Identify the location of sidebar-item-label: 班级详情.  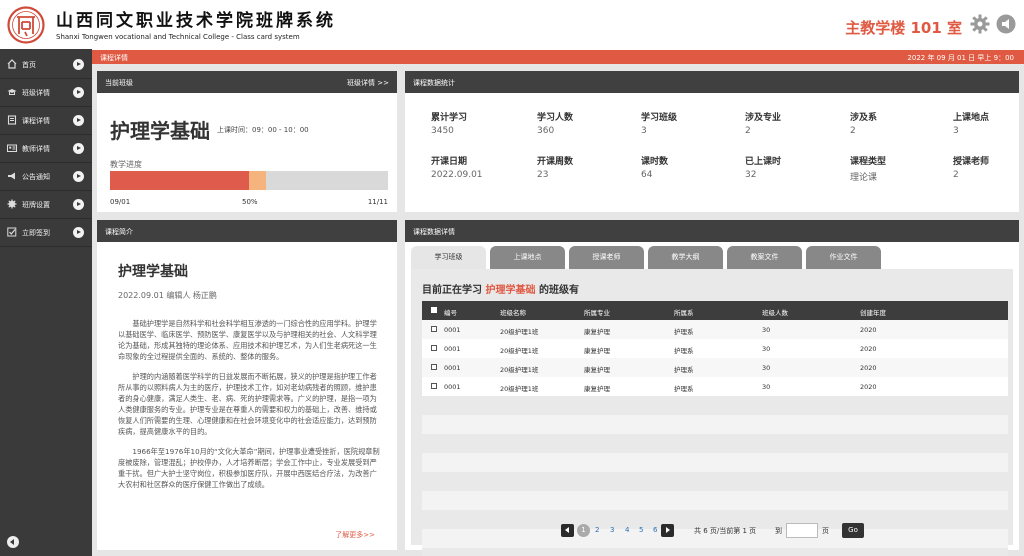
(36, 93).